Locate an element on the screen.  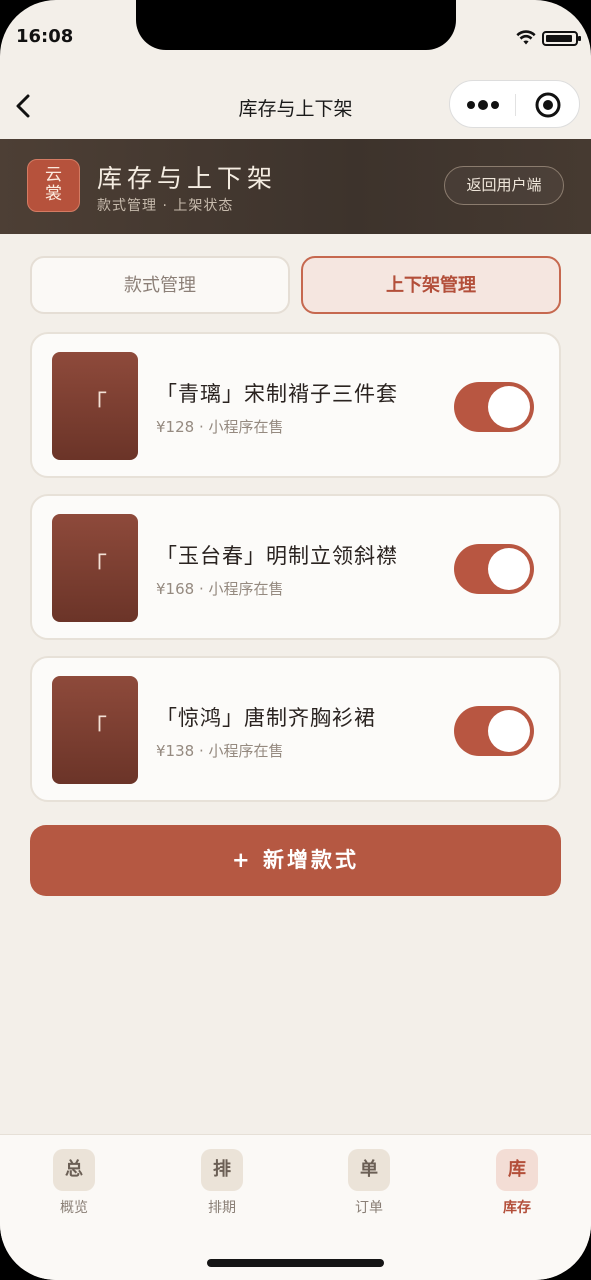
return-to-user-button: 返回用户端 is located at coordinates (504, 185).